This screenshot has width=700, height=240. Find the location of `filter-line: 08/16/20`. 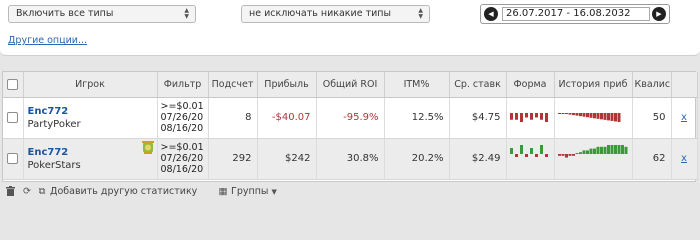

filter-line: 08/16/20 is located at coordinates (182, 128).